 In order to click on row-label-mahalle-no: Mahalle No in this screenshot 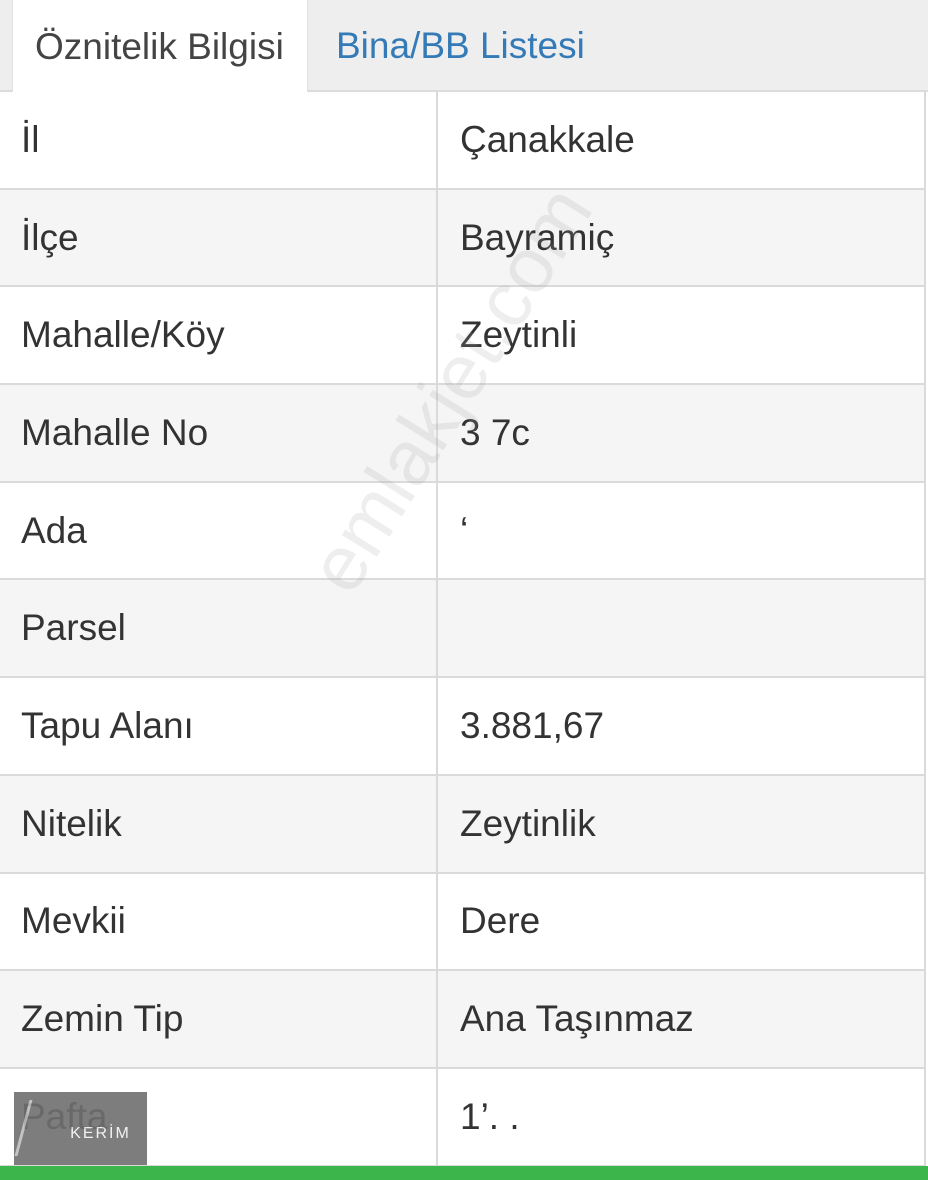, I will do `click(219, 433)`.